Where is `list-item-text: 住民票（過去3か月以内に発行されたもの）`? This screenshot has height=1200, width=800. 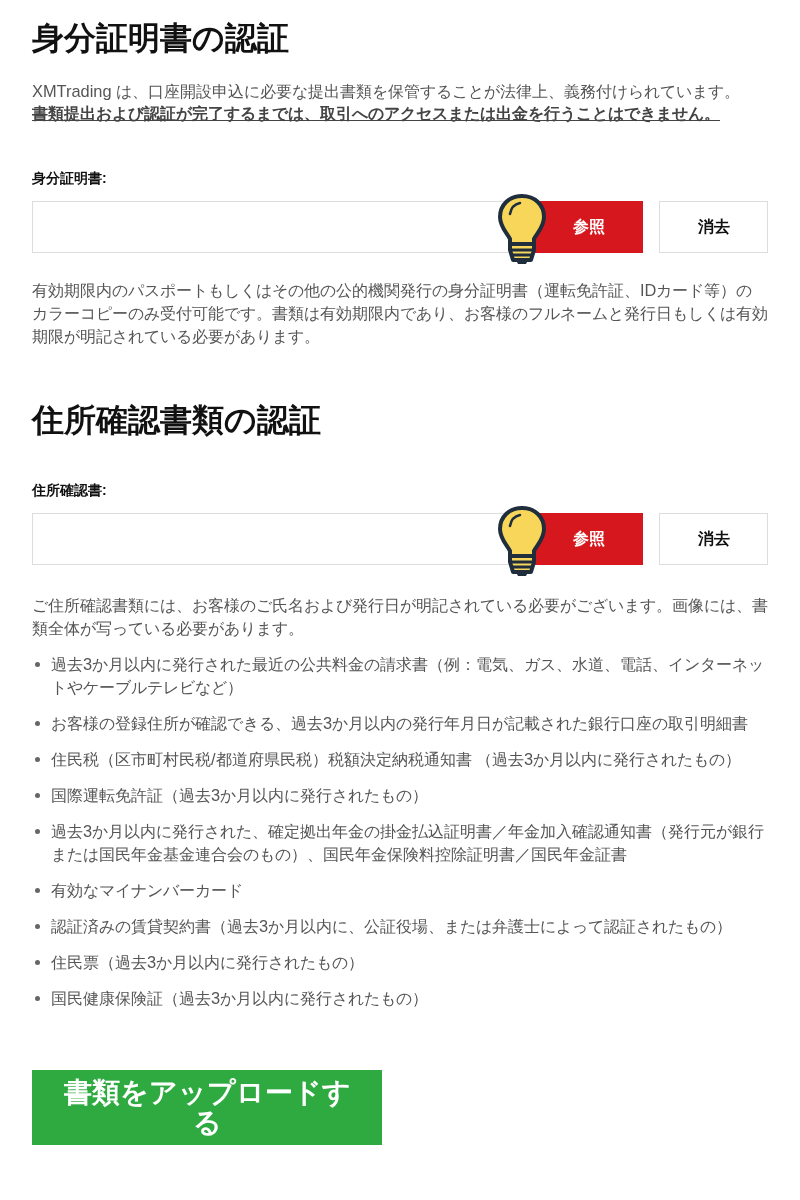
list-item-text: 住民票（過去3か月以内に発行されたもの） is located at coordinates (208, 962).